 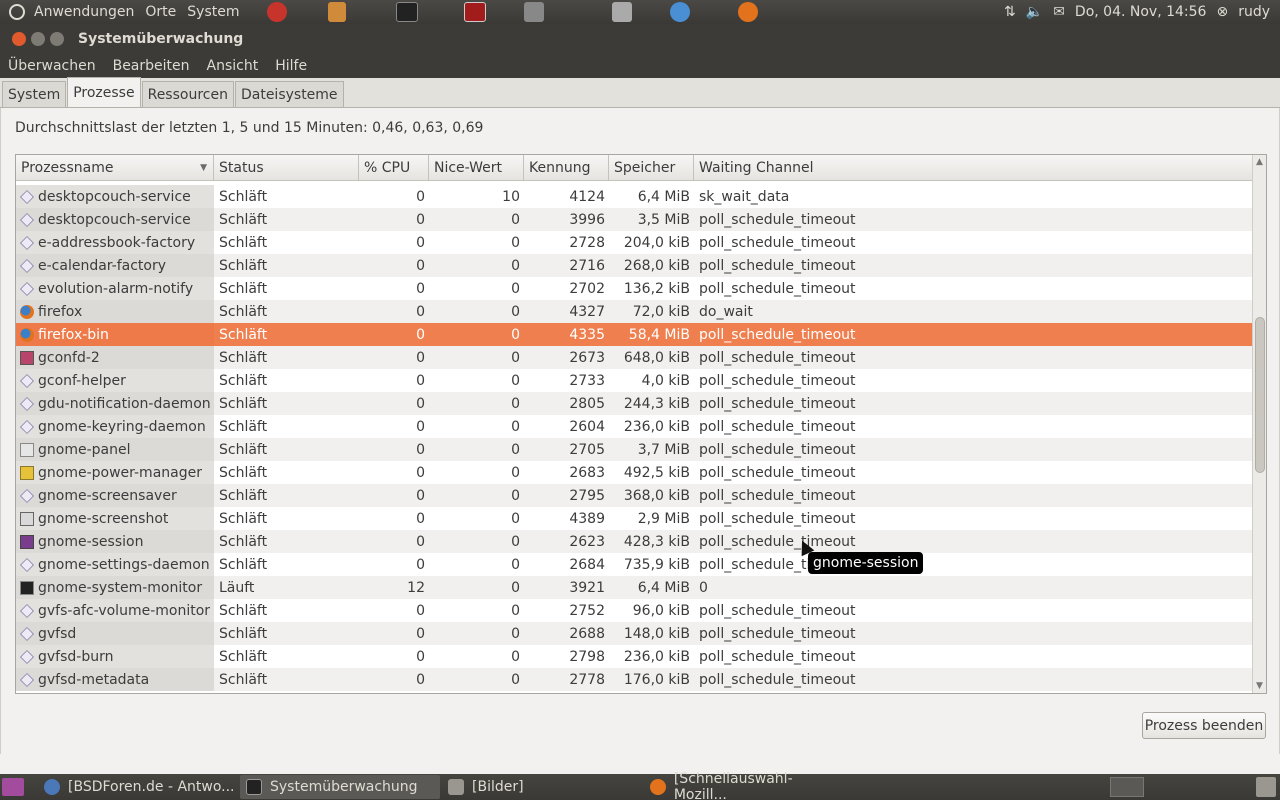 What do you see at coordinates (587, 564) in the screenshot?
I see `pid-cell: 2684` at bounding box center [587, 564].